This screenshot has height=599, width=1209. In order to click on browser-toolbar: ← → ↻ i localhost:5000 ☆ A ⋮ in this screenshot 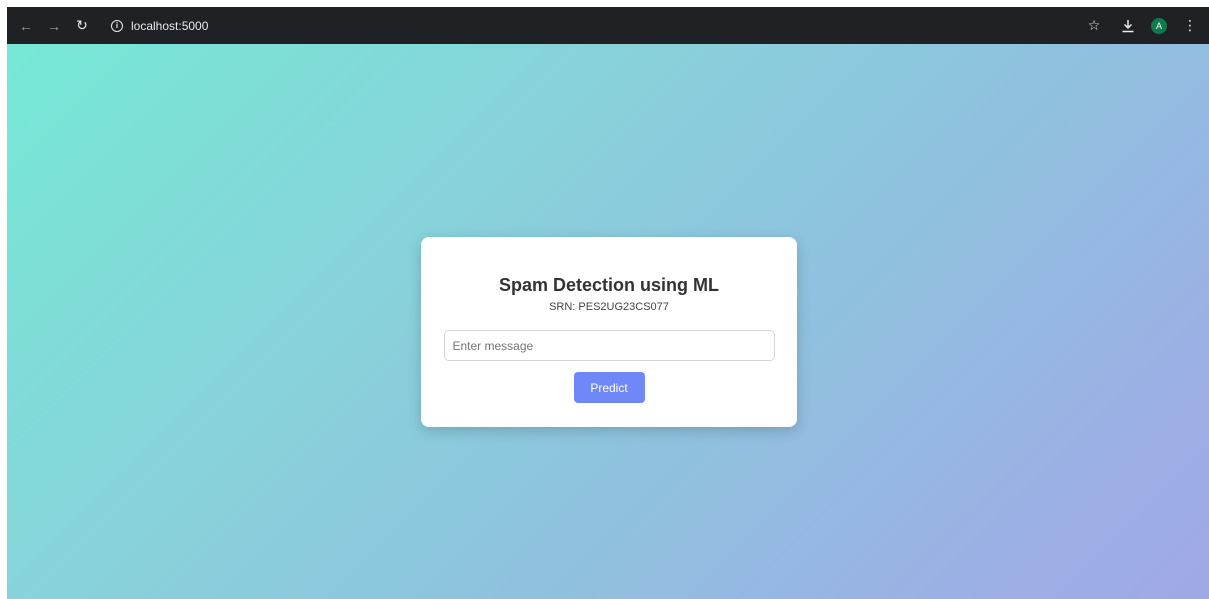, I will do `click(608, 25)`.